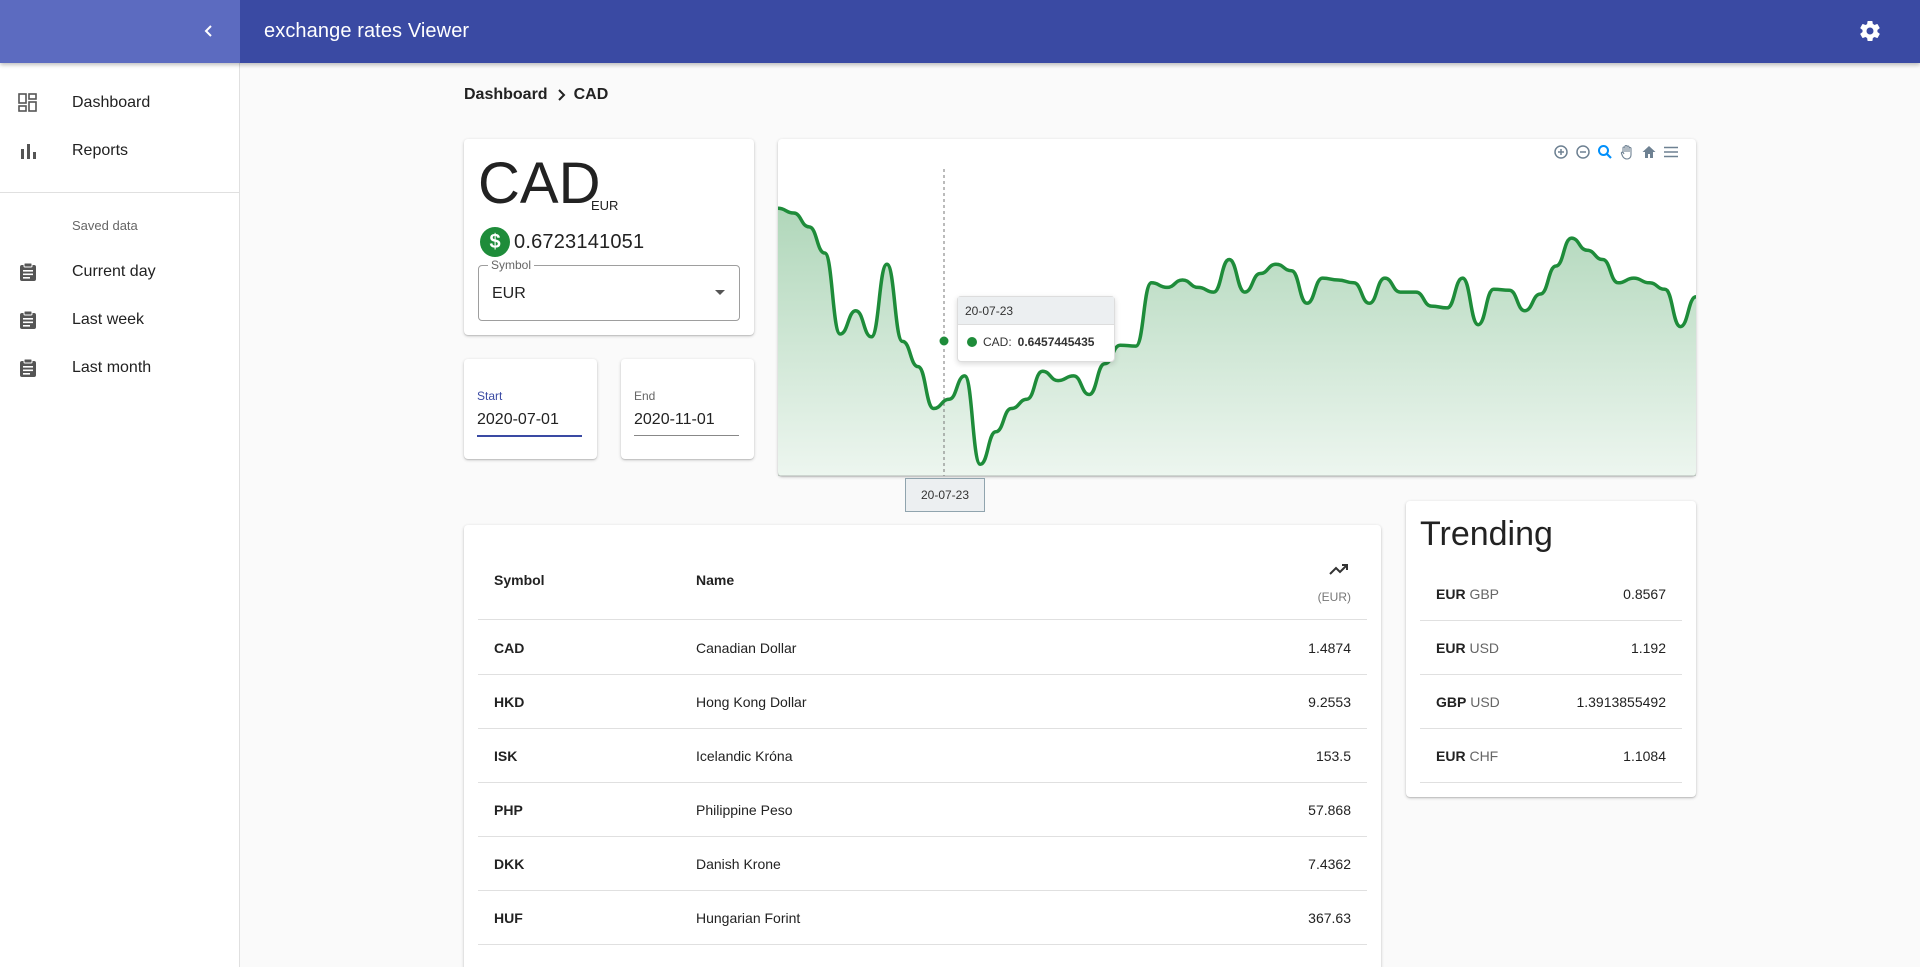 The height and width of the screenshot is (967, 1920). I want to click on row-symbol: HKD, so click(509, 702).